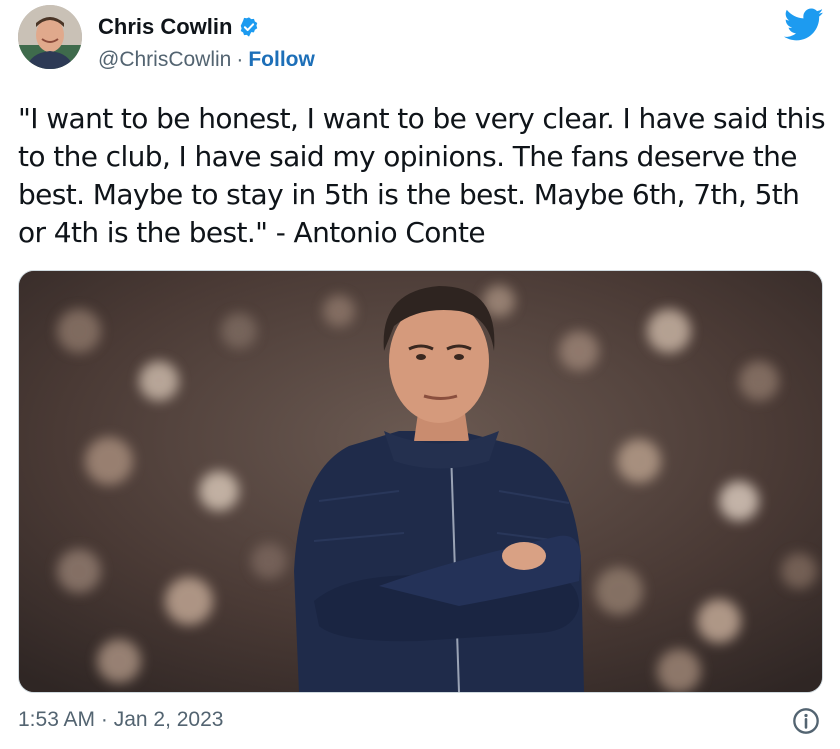  I want to click on follow-button: Follow, so click(281, 60).